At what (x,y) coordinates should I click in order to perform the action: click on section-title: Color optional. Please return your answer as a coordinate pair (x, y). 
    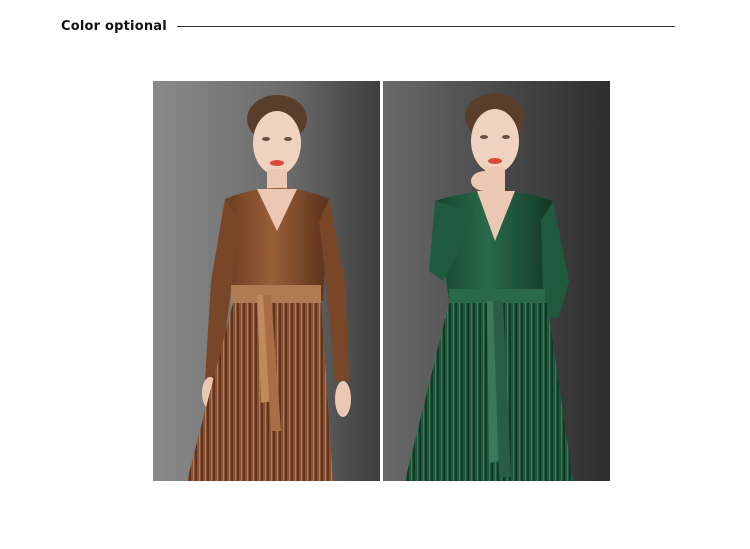
    Looking at the image, I should click on (114, 26).